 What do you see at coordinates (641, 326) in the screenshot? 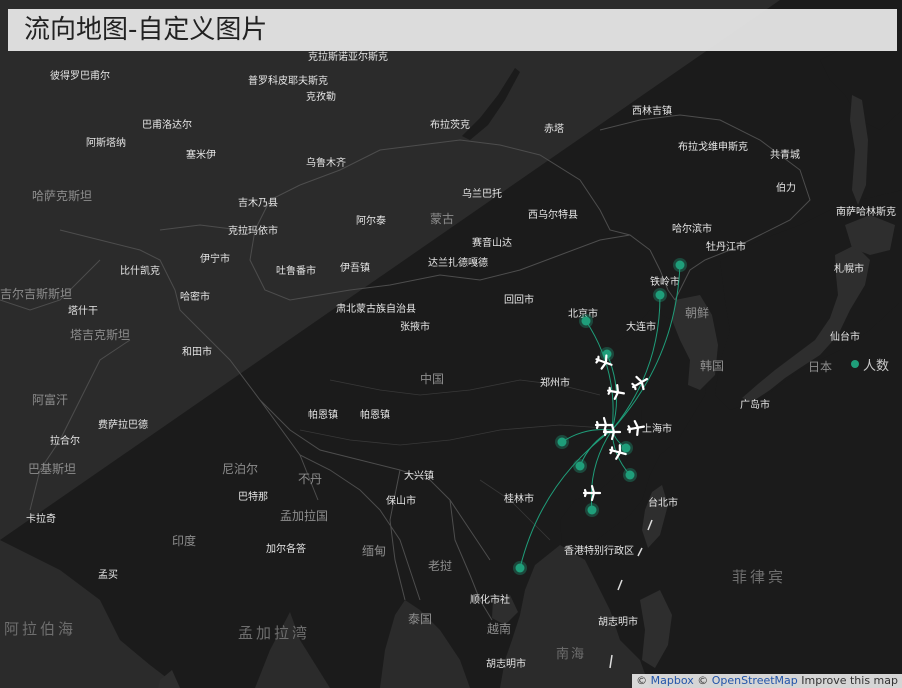
I see `city-label: 大连市` at bounding box center [641, 326].